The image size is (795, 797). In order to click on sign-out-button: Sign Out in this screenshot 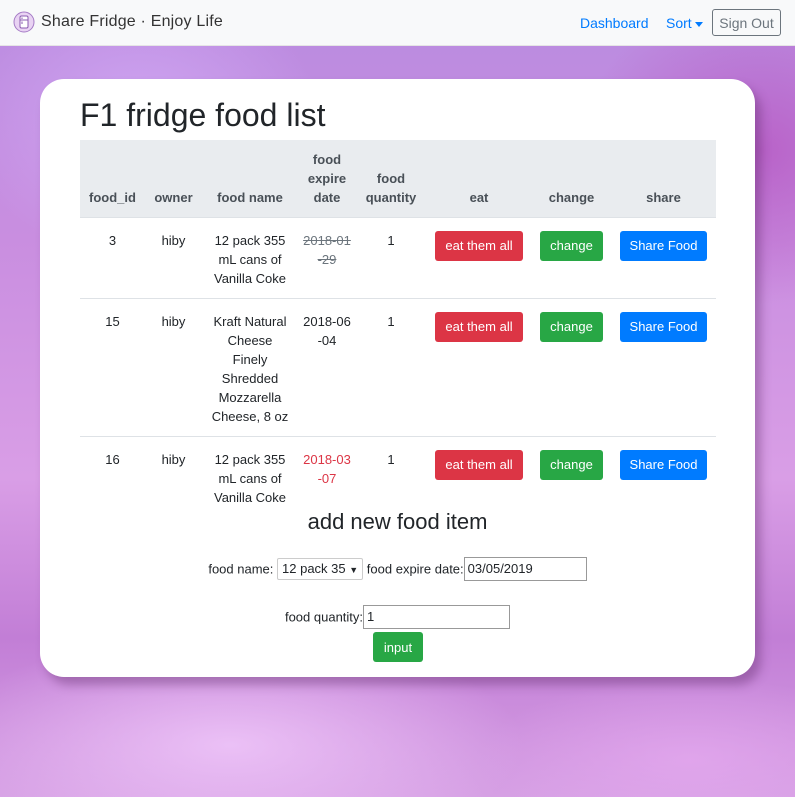, I will do `click(746, 22)`.